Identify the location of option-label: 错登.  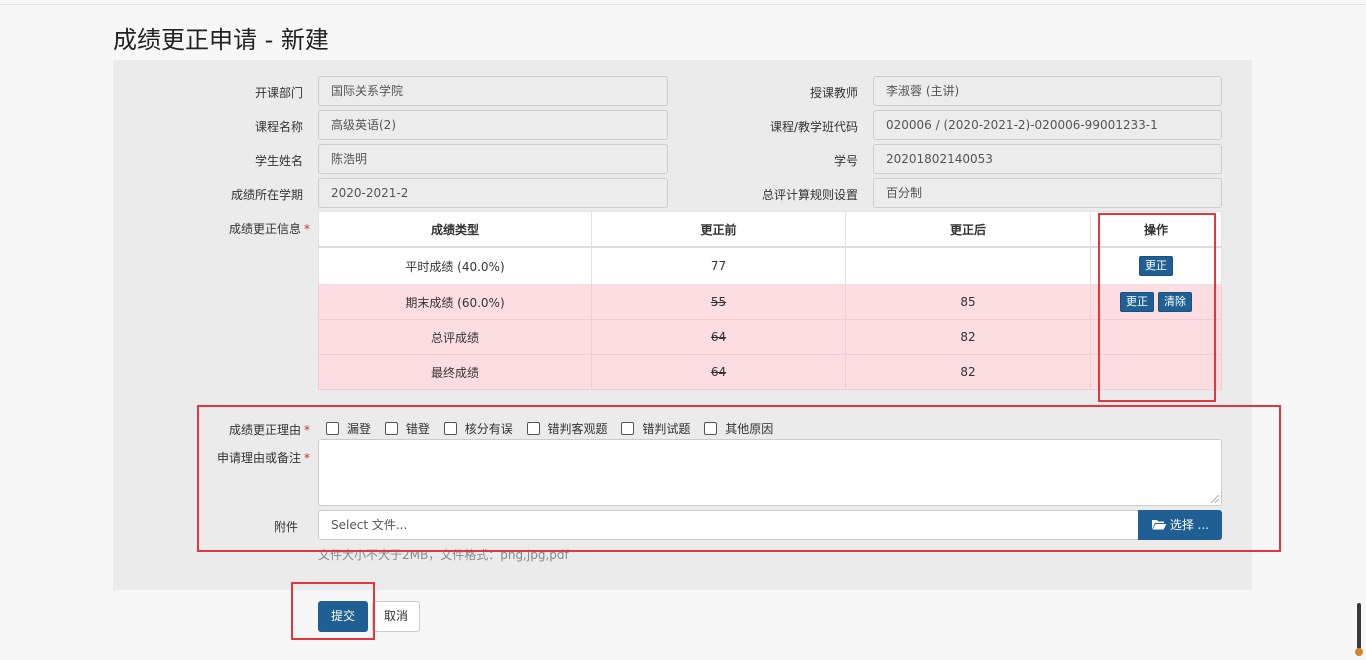
(417, 429).